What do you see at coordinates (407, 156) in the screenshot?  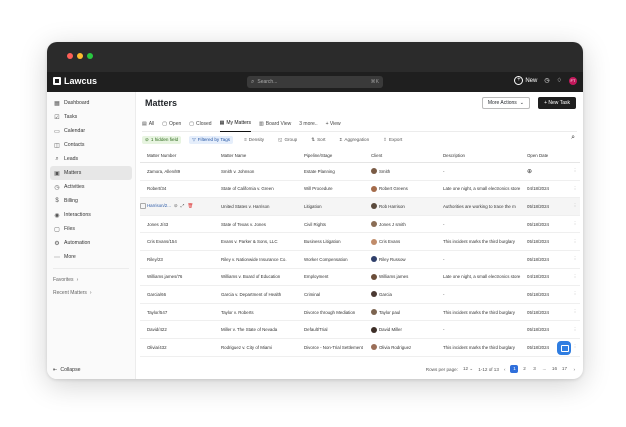 I see `column-header: Client` at bounding box center [407, 156].